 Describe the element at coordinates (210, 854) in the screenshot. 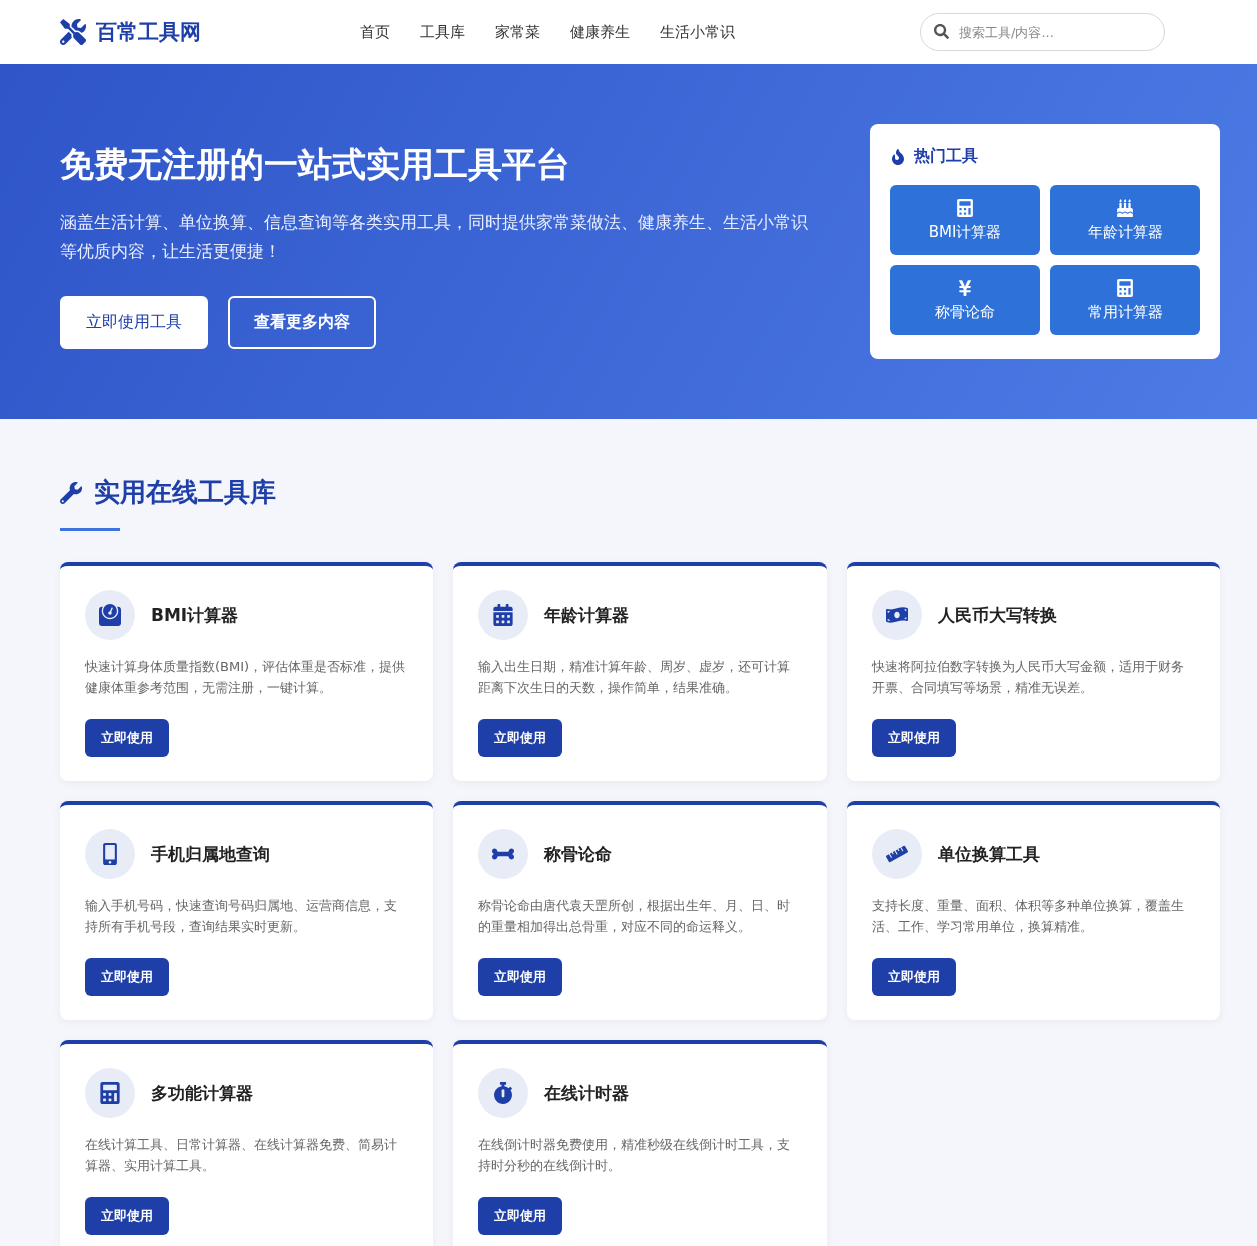

I see `card-title: 手机归属地查询` at that location.